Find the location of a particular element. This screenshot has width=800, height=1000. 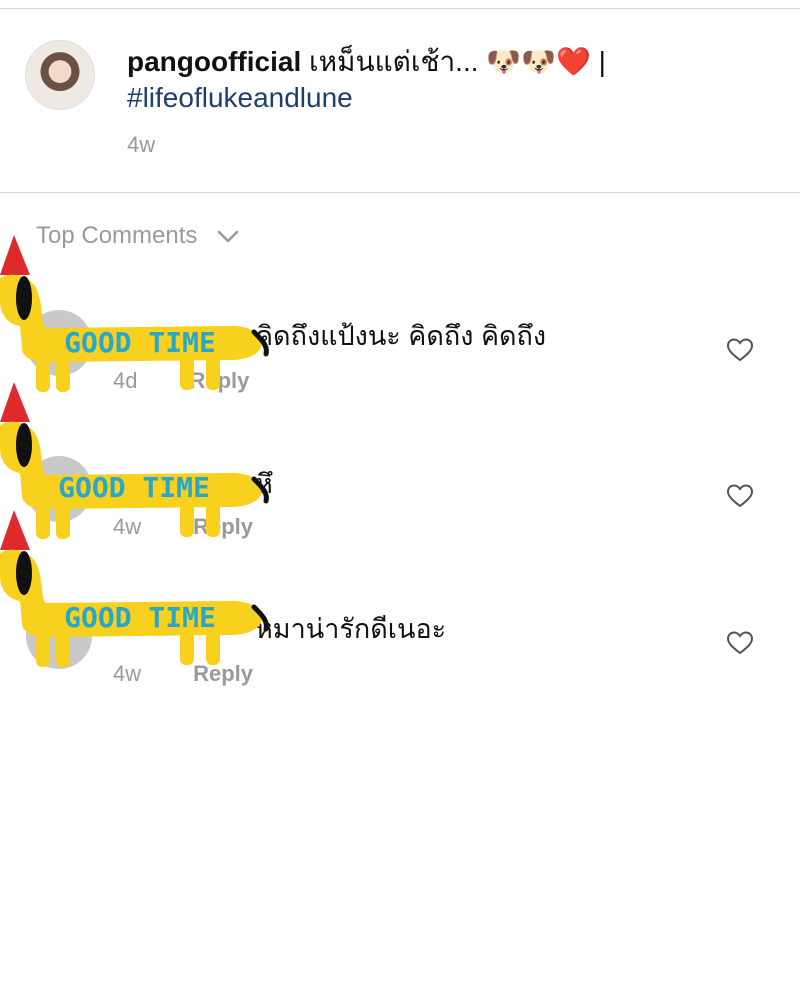

caption-hashtag: #lifeoflukeandlune is located at coordinates (240, 97).